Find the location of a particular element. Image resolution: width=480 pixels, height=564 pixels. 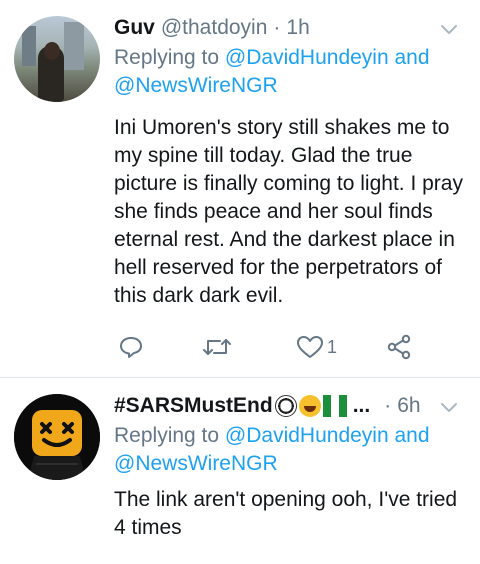

tweet-header: Guv @thatdoyin · 1h is located at coordinates (290, 28).